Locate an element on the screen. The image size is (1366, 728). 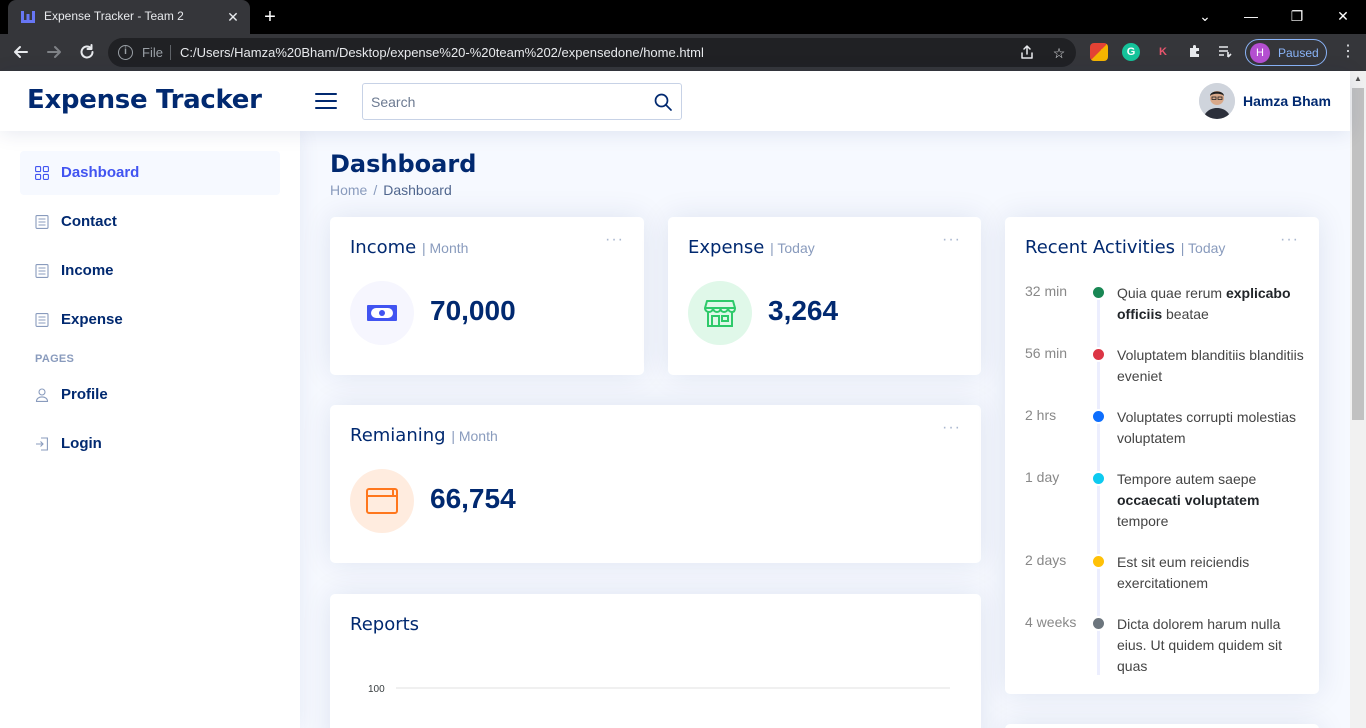
expense-icon-circle is located at coordinates (720, 313).